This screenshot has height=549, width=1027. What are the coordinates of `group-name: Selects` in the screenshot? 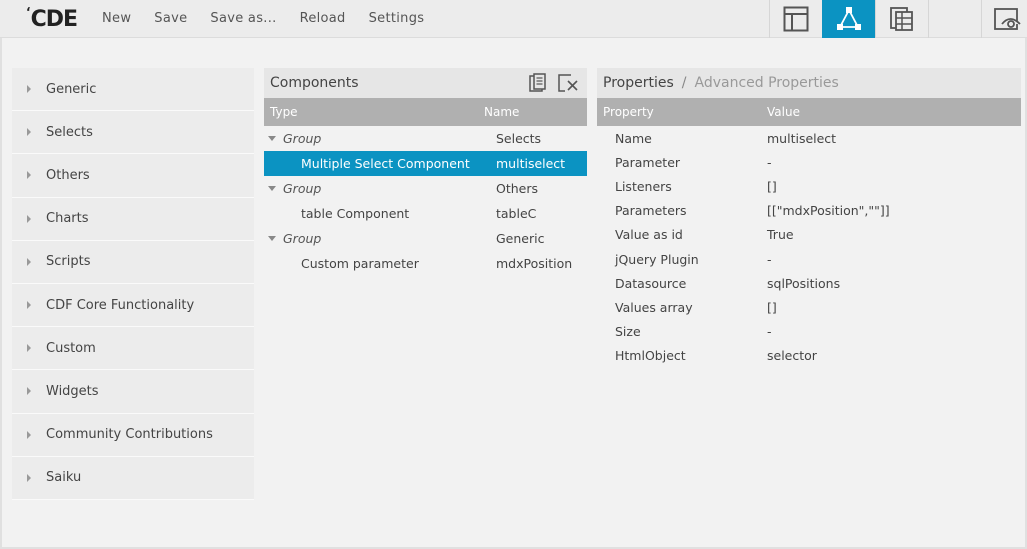 It's located at (519, 138).